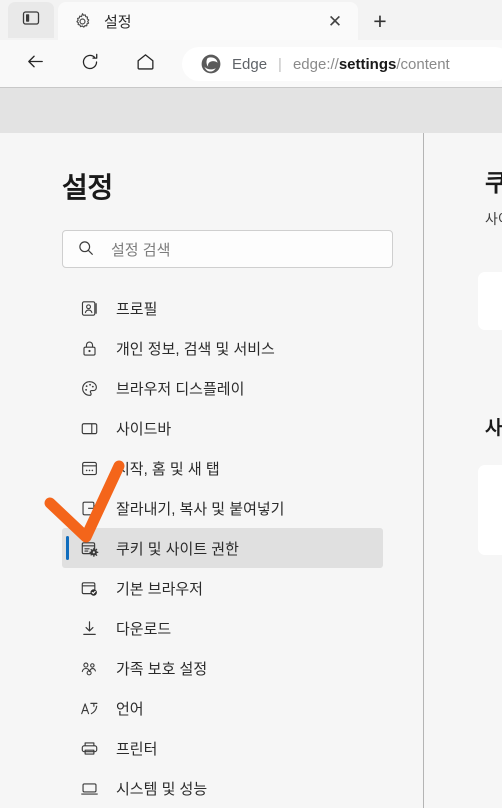 Image resolution: width=502 pixels, height=808 pixels. I want to click on sidebar-item-label: 프린터, so click(137, 749).